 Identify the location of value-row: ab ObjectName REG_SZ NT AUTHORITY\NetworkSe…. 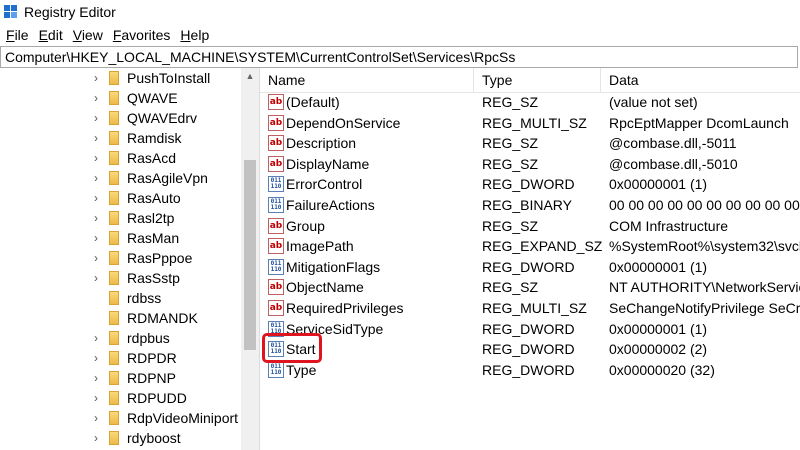
(530, 287).